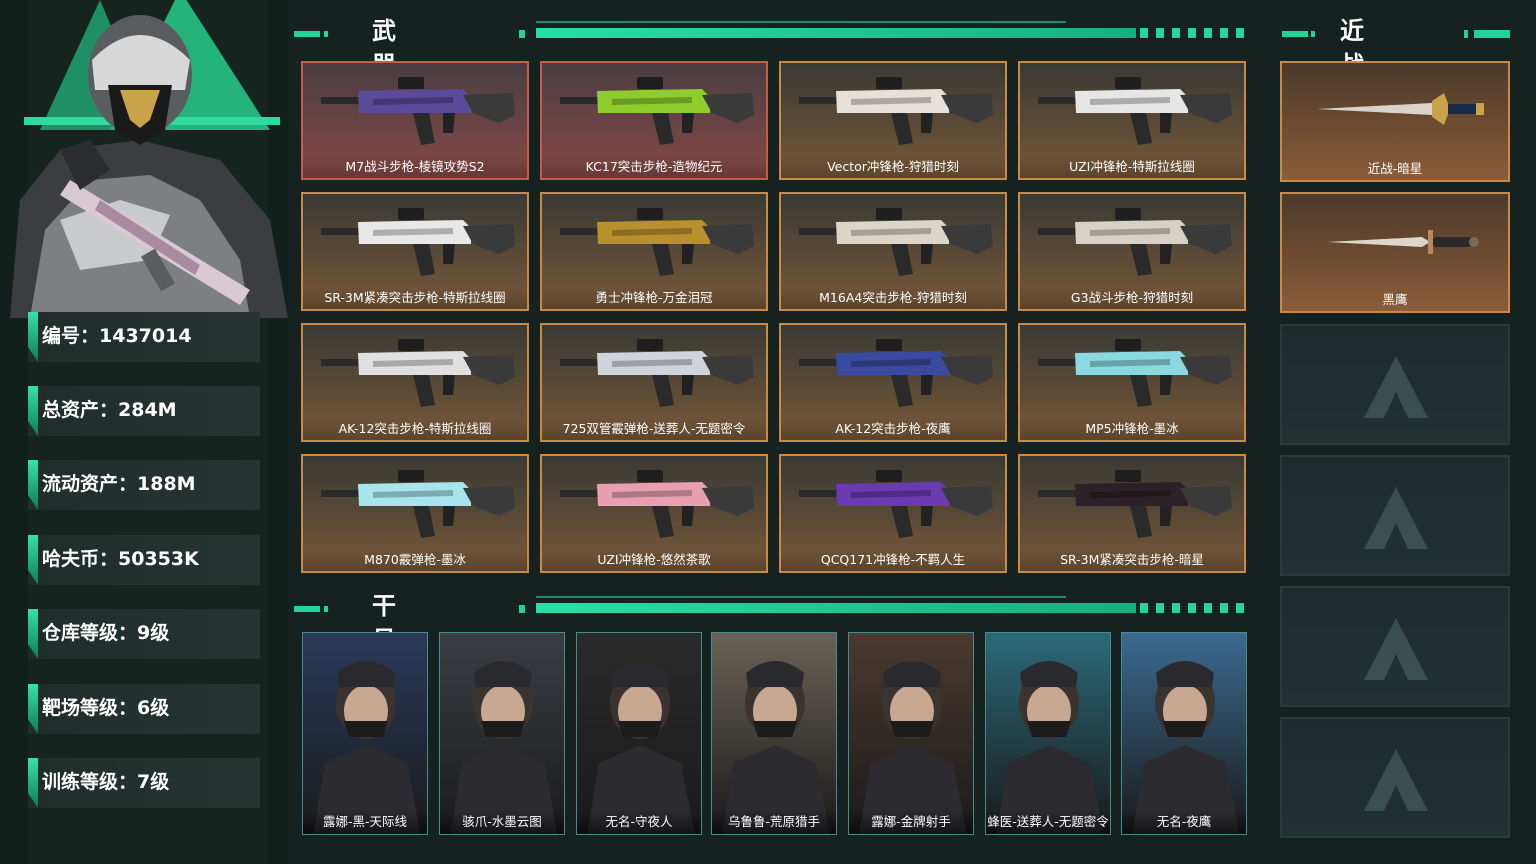  I want to click on weapon-name: AK-12突击步枪-特斯拉线圈, so click(415, 429).